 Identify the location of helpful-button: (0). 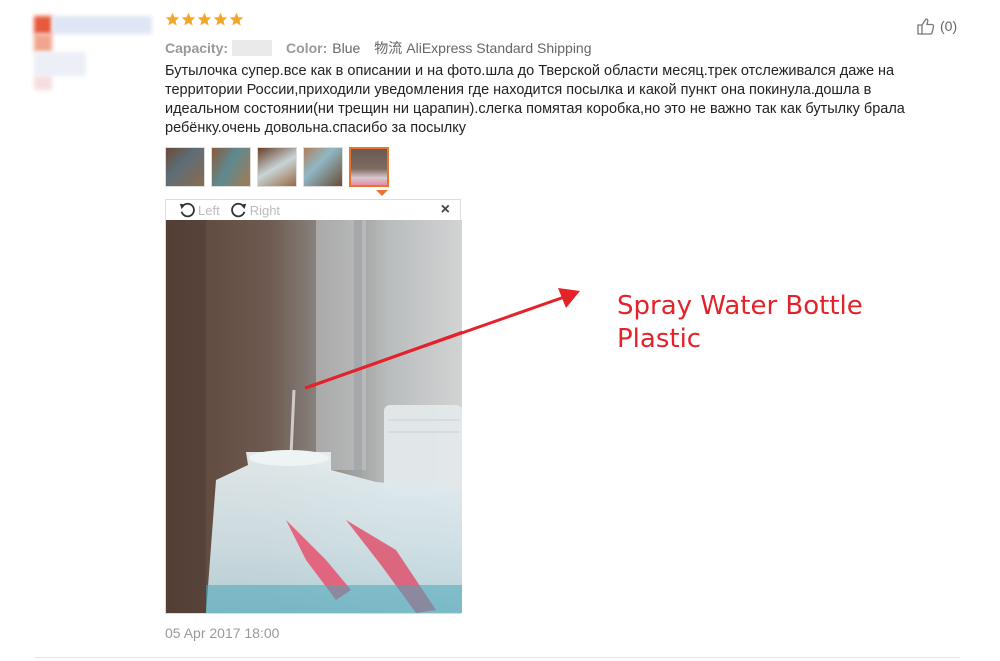
(936, 26).